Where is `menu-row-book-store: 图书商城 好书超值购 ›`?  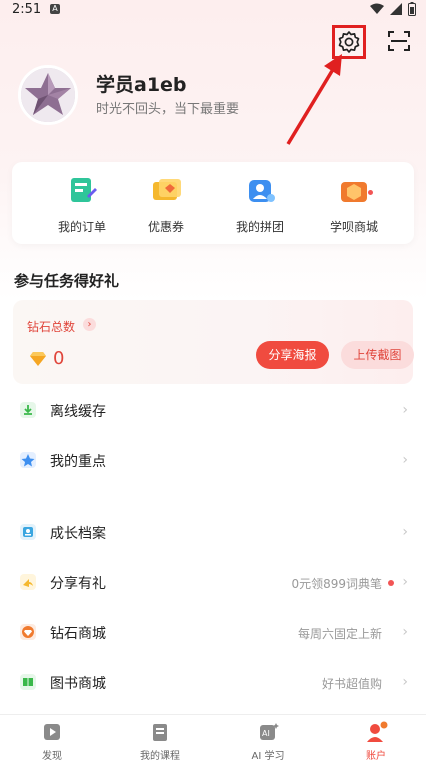
menu-row-book-store: 图书商城 好书超值购 › is located at coordinates (213, 682).